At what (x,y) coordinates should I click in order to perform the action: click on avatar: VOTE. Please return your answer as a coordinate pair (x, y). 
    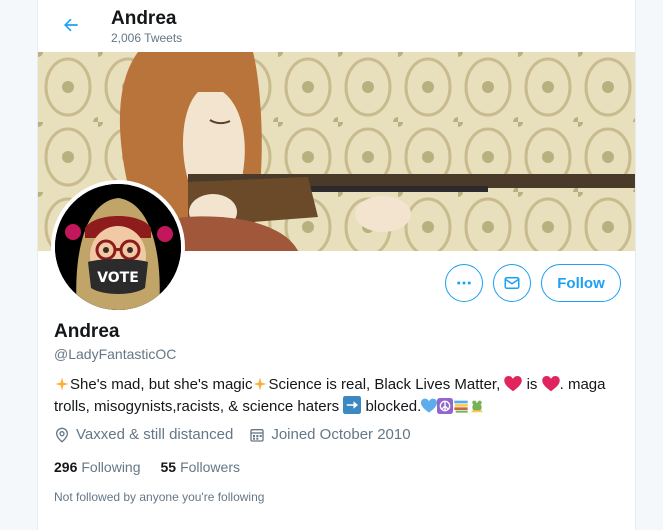
    Looking at the image, I should click on (118, 247).